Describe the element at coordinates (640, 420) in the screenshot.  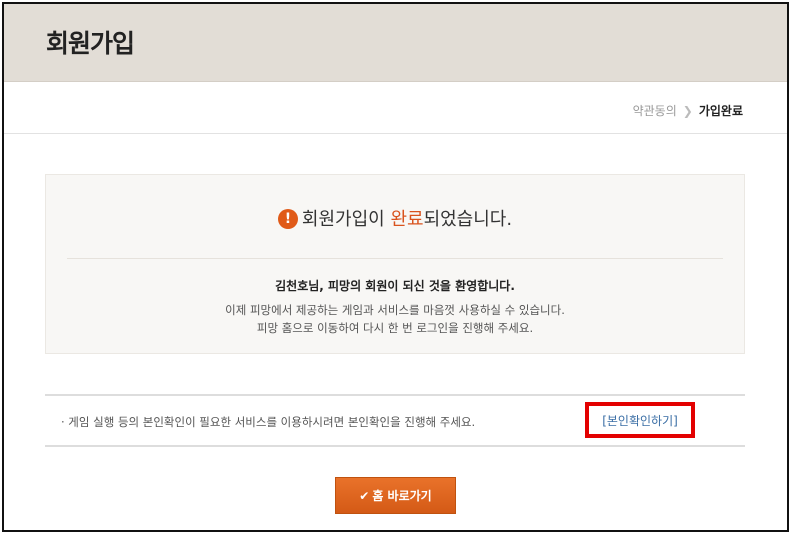
I see `identity-verification-link: [본인확인하기]` at that location.